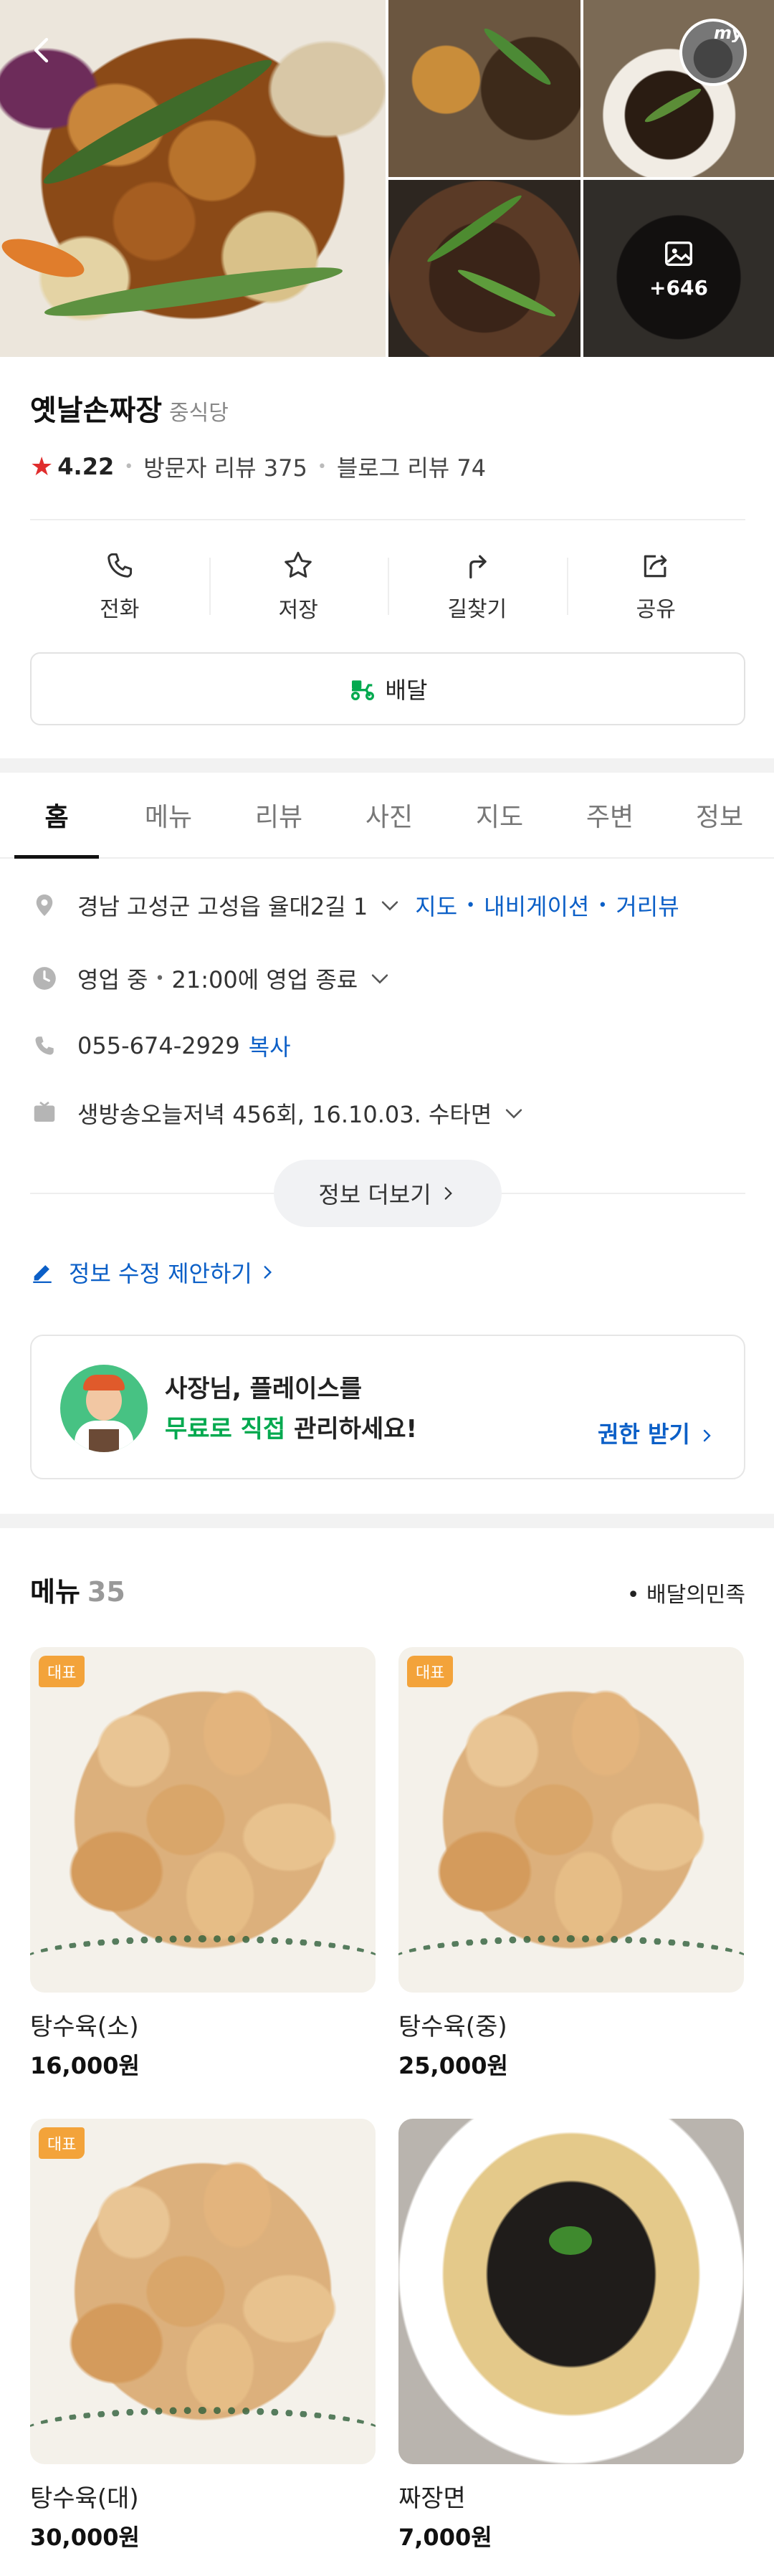 This screenshot has height=2576, width=774. Describe the element at coordinates (84, 2027) in the screenshot. I see `menu-name: 탕수육(소)` at that location.